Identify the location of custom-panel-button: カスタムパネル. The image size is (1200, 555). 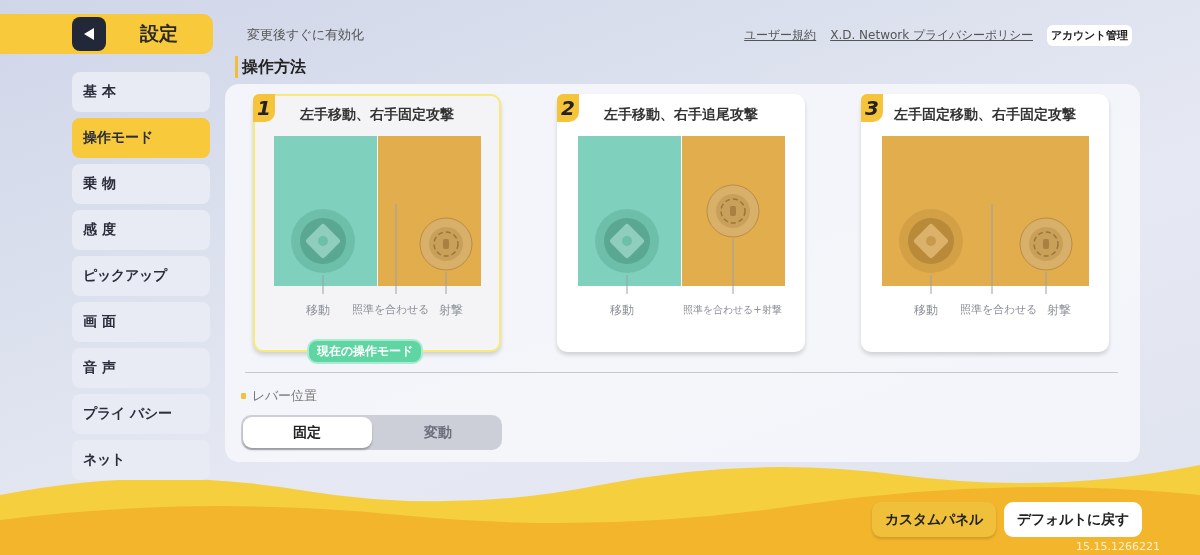
(934, 519).